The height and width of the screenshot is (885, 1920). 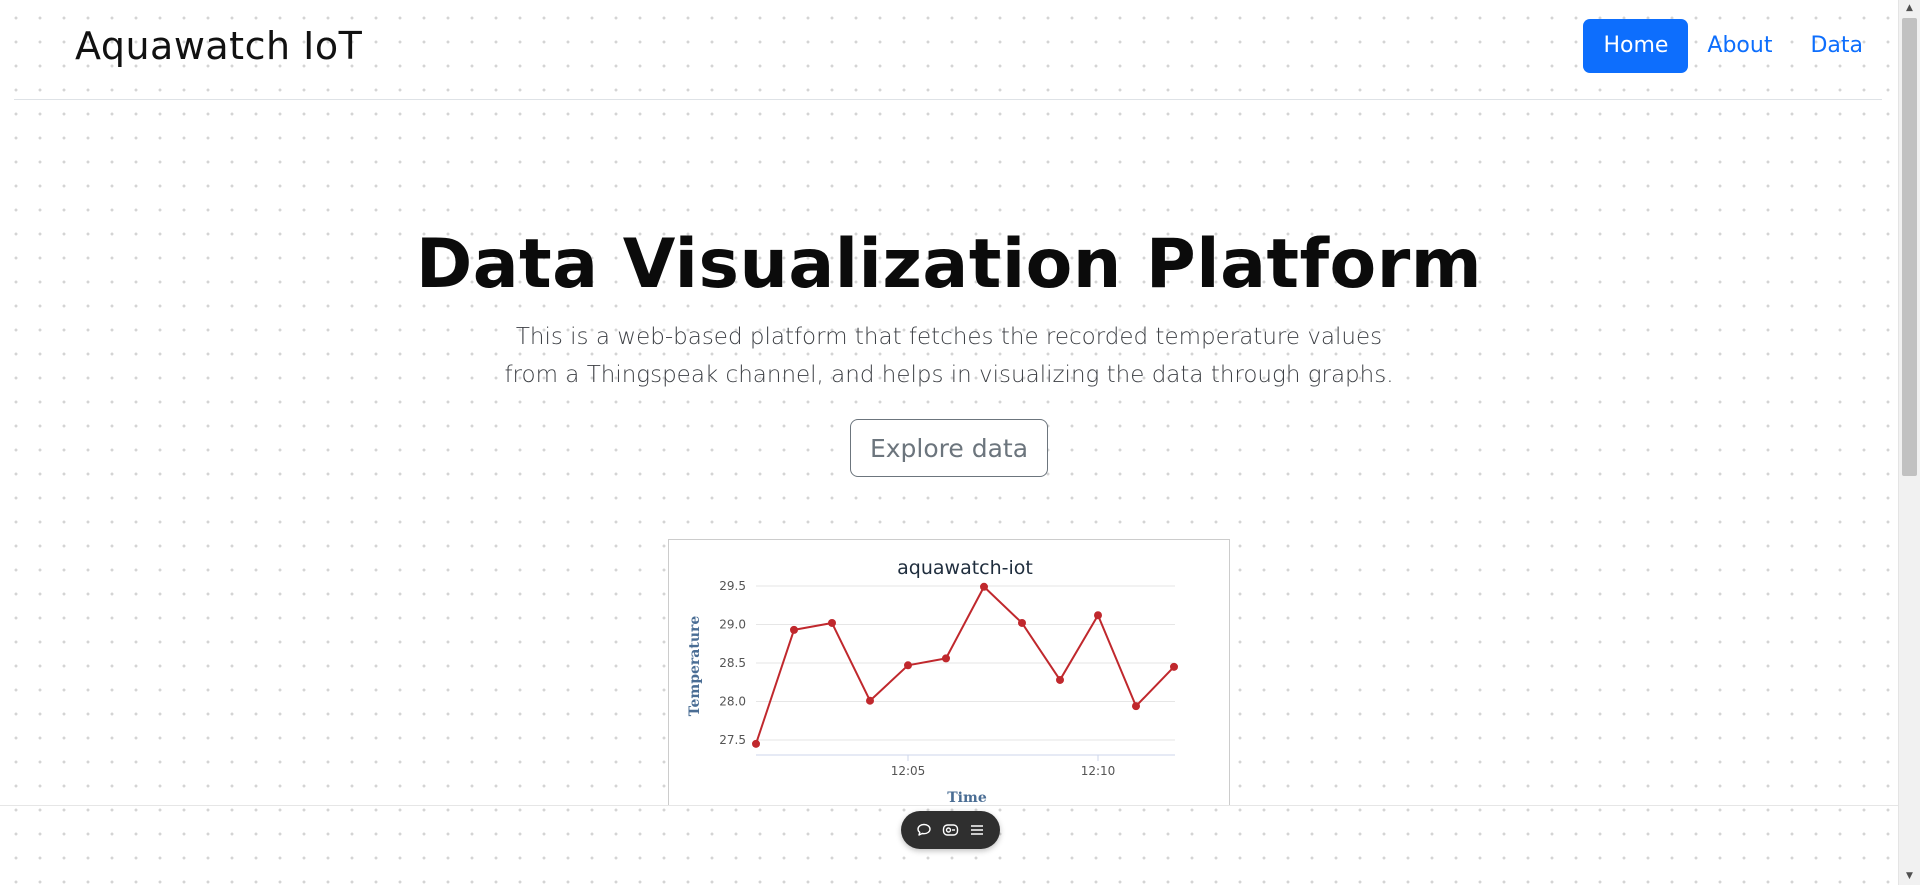 What do you see at coordinates (1909, 247) in the screenshot?
I see `scrollbar-thumb` at bounding box center [1909, 247].